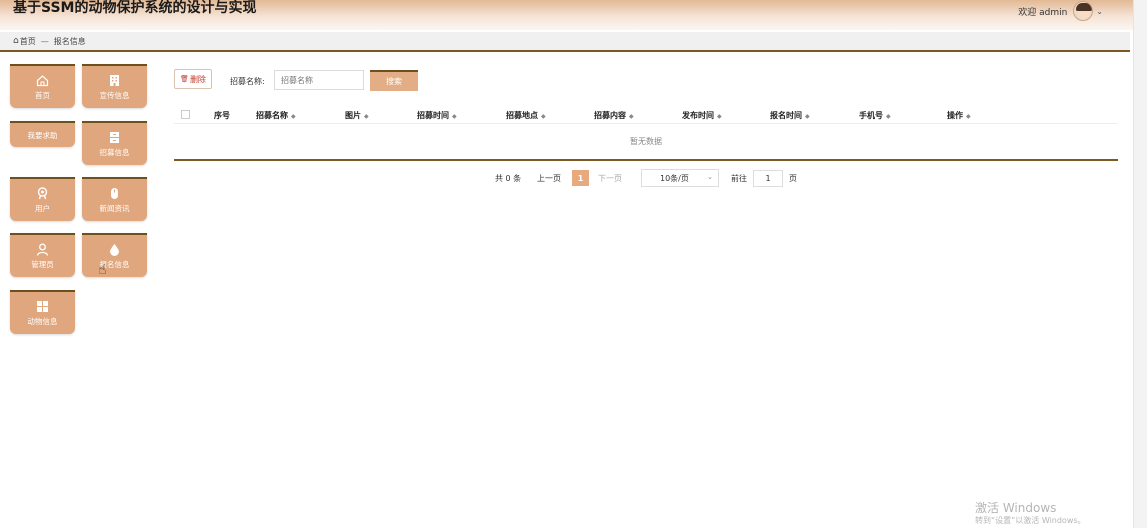  What do you see at coordinates (1140, 264) in the screenshot?
I see `scrollbar` at bounding box center [1140, 264].